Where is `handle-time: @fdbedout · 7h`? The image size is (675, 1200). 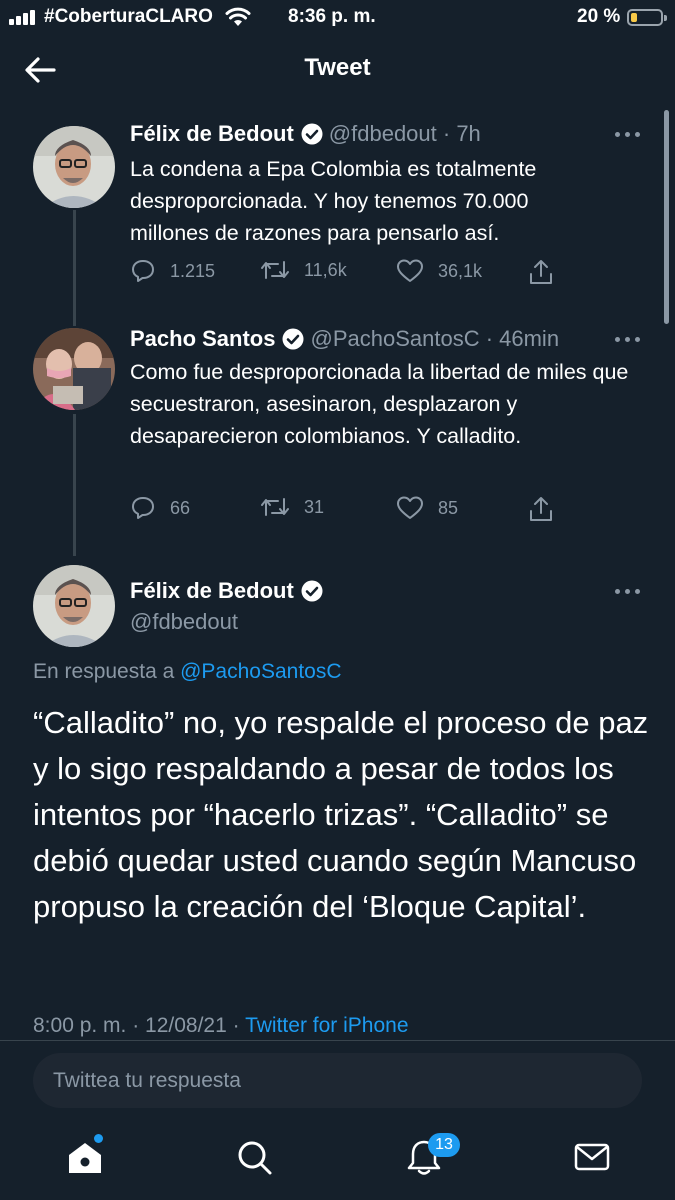 handle-time: @fdbedout · 7h is located at coordinates (405, 134).